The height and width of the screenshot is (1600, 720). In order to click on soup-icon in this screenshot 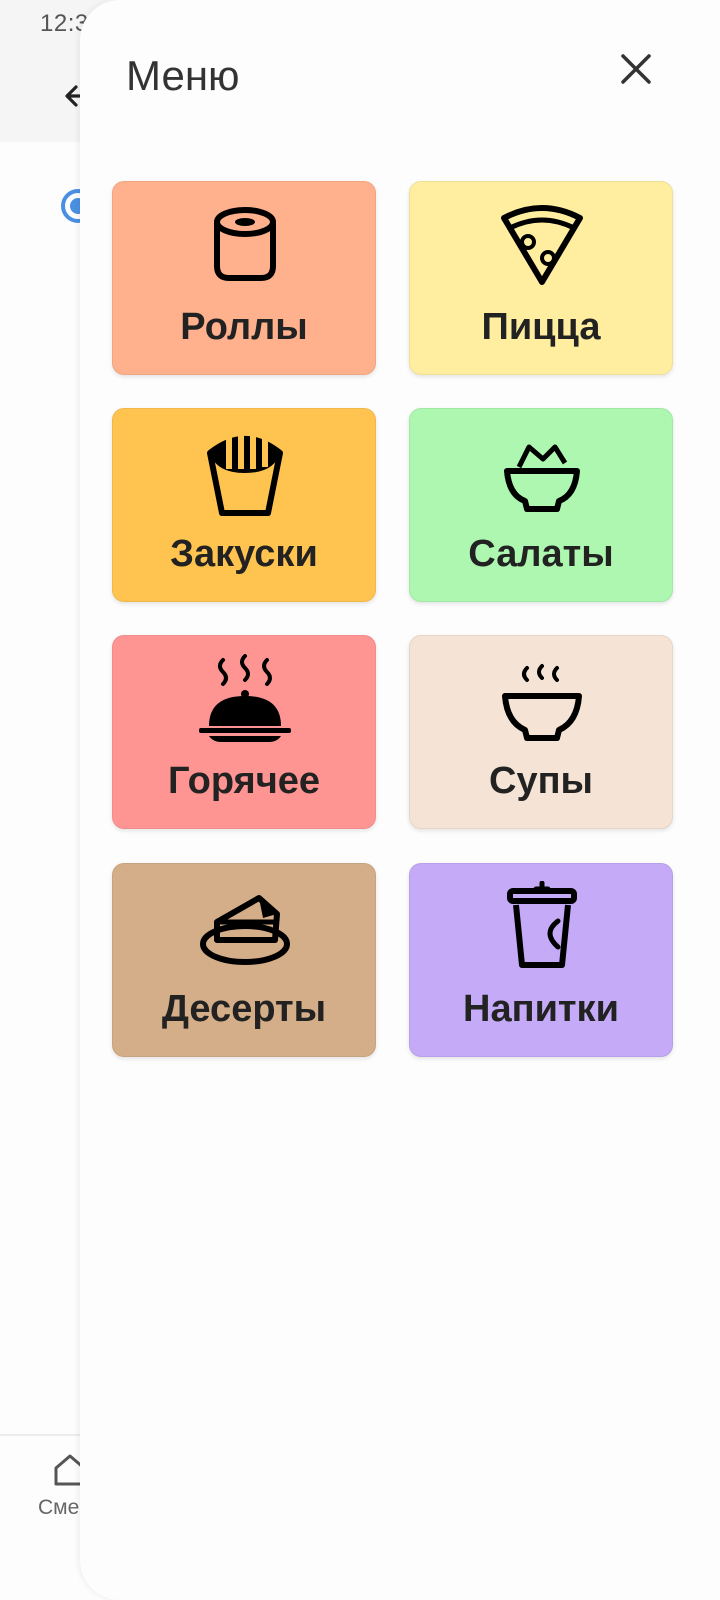, I will do `click(542, 699)`.